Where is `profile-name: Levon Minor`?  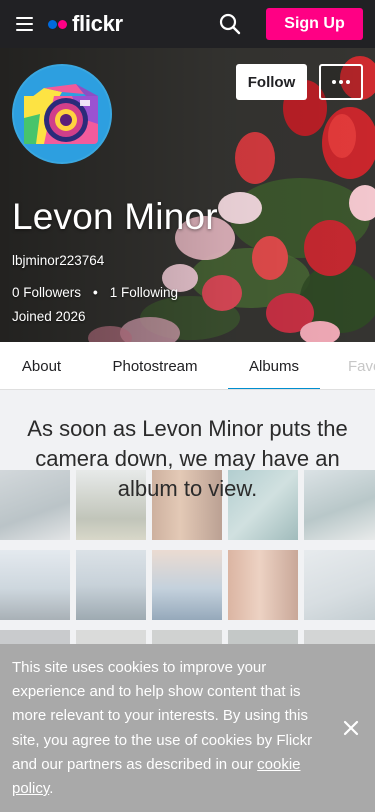
profile-name: Levon Minor is located at coordinates (115, 216).